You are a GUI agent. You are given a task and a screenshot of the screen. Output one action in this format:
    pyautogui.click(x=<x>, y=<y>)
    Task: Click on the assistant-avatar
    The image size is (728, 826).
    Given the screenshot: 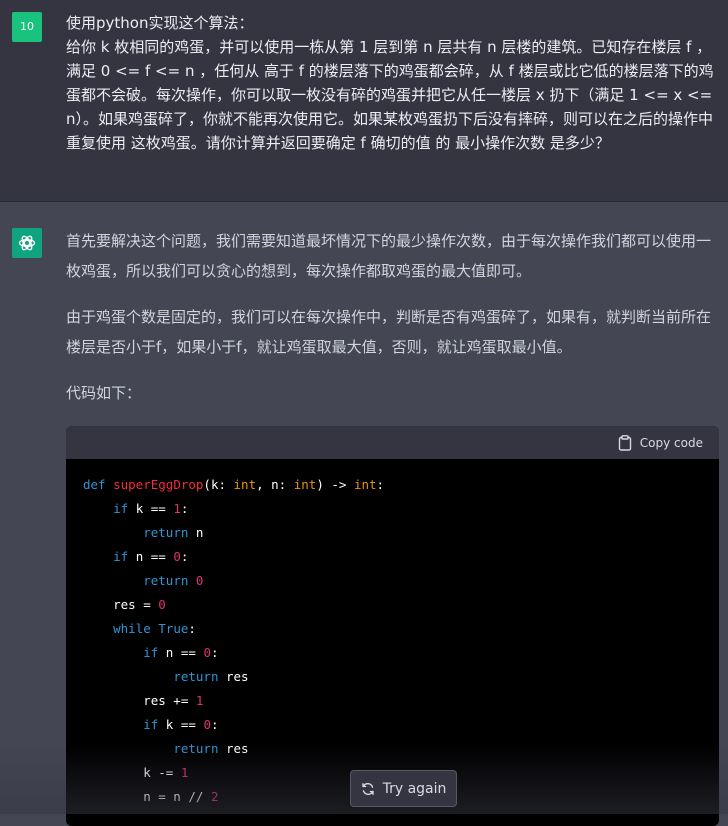 What is the action you would take?
    pyautogui.click(x=27, y=243)
    